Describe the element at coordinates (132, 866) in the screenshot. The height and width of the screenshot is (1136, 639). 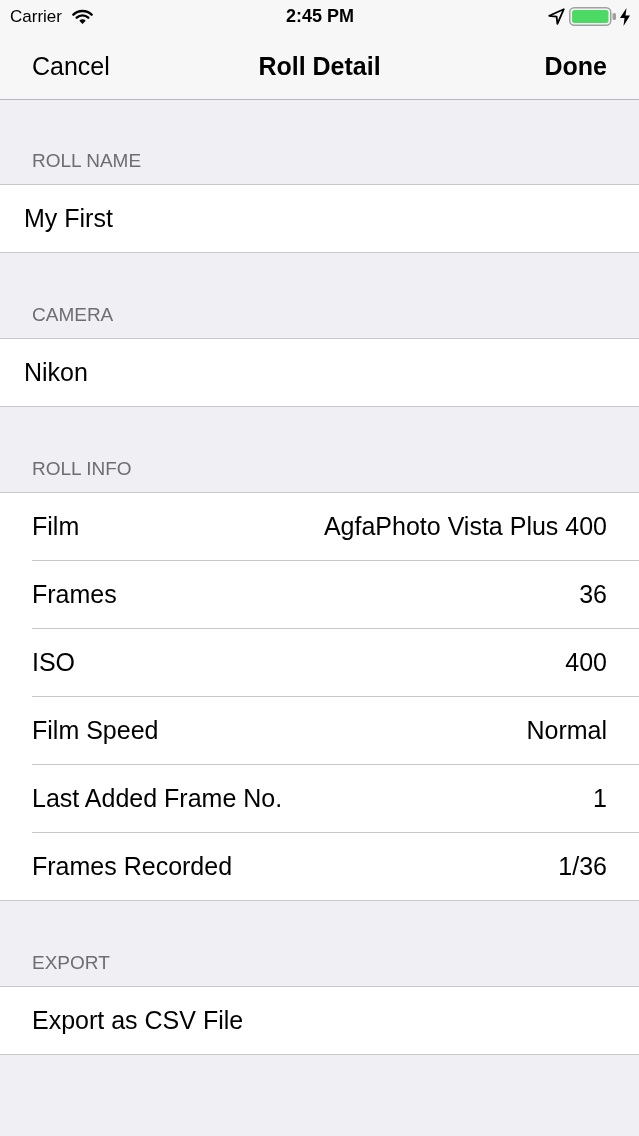
I see `row-label: Frames Recorded` at that location.